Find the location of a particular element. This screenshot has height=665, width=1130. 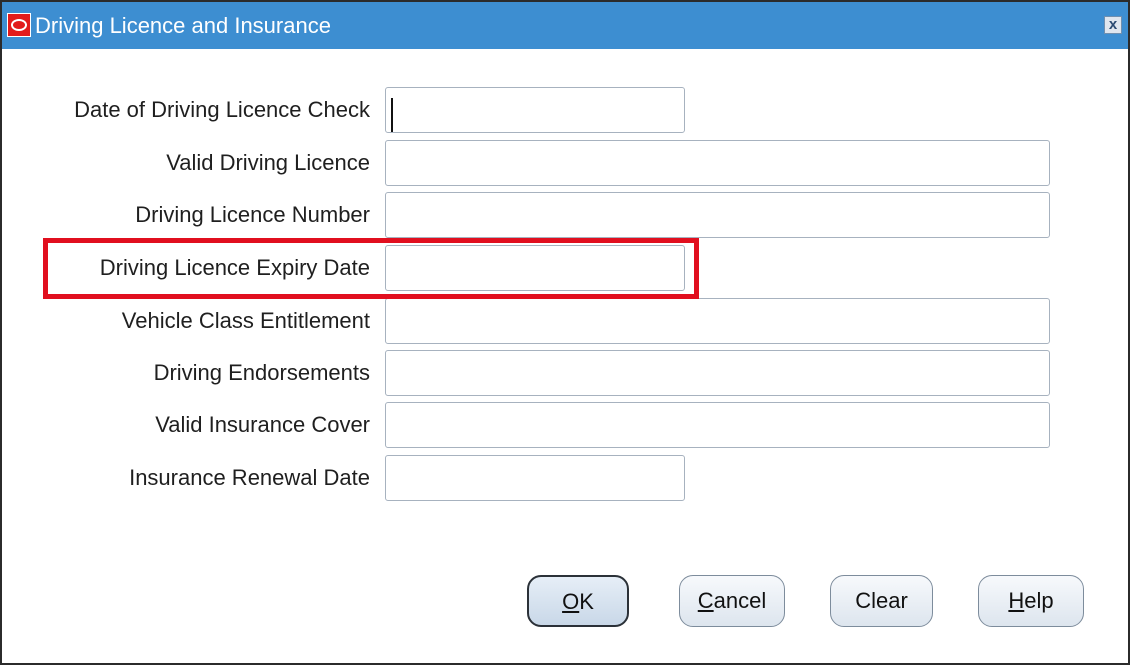

text-cursor is located at coordinates (392, 115).